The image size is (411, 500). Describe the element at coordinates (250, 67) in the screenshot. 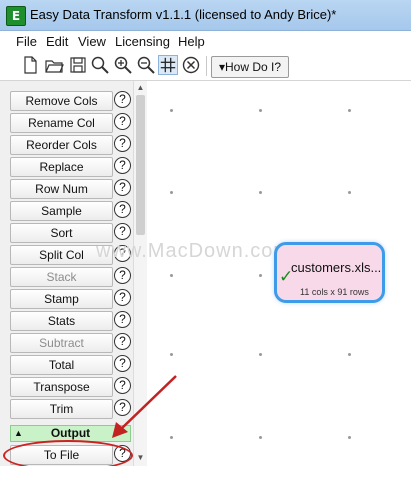

I see `how-do-i-button: ▾How Do I?` at that location.